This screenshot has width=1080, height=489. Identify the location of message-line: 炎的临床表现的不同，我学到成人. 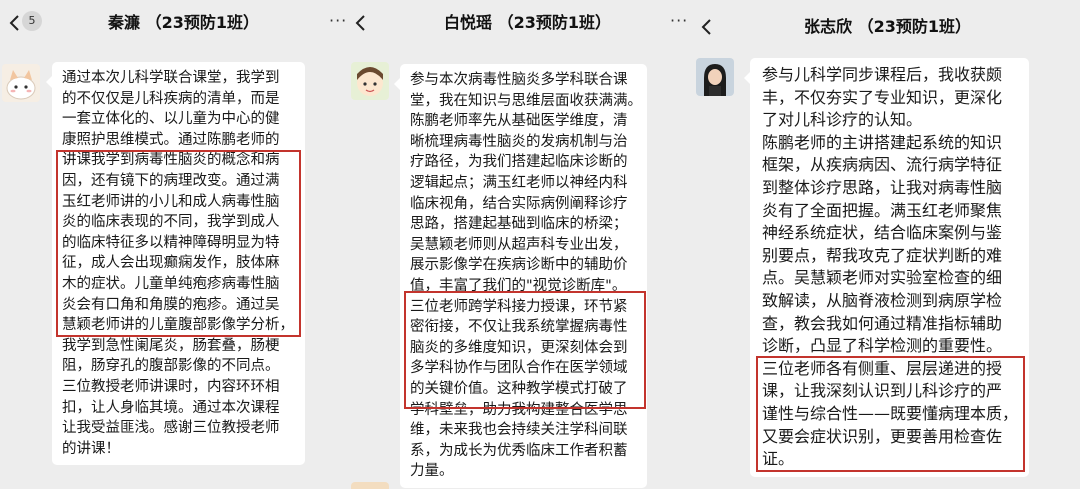
(171, 222).